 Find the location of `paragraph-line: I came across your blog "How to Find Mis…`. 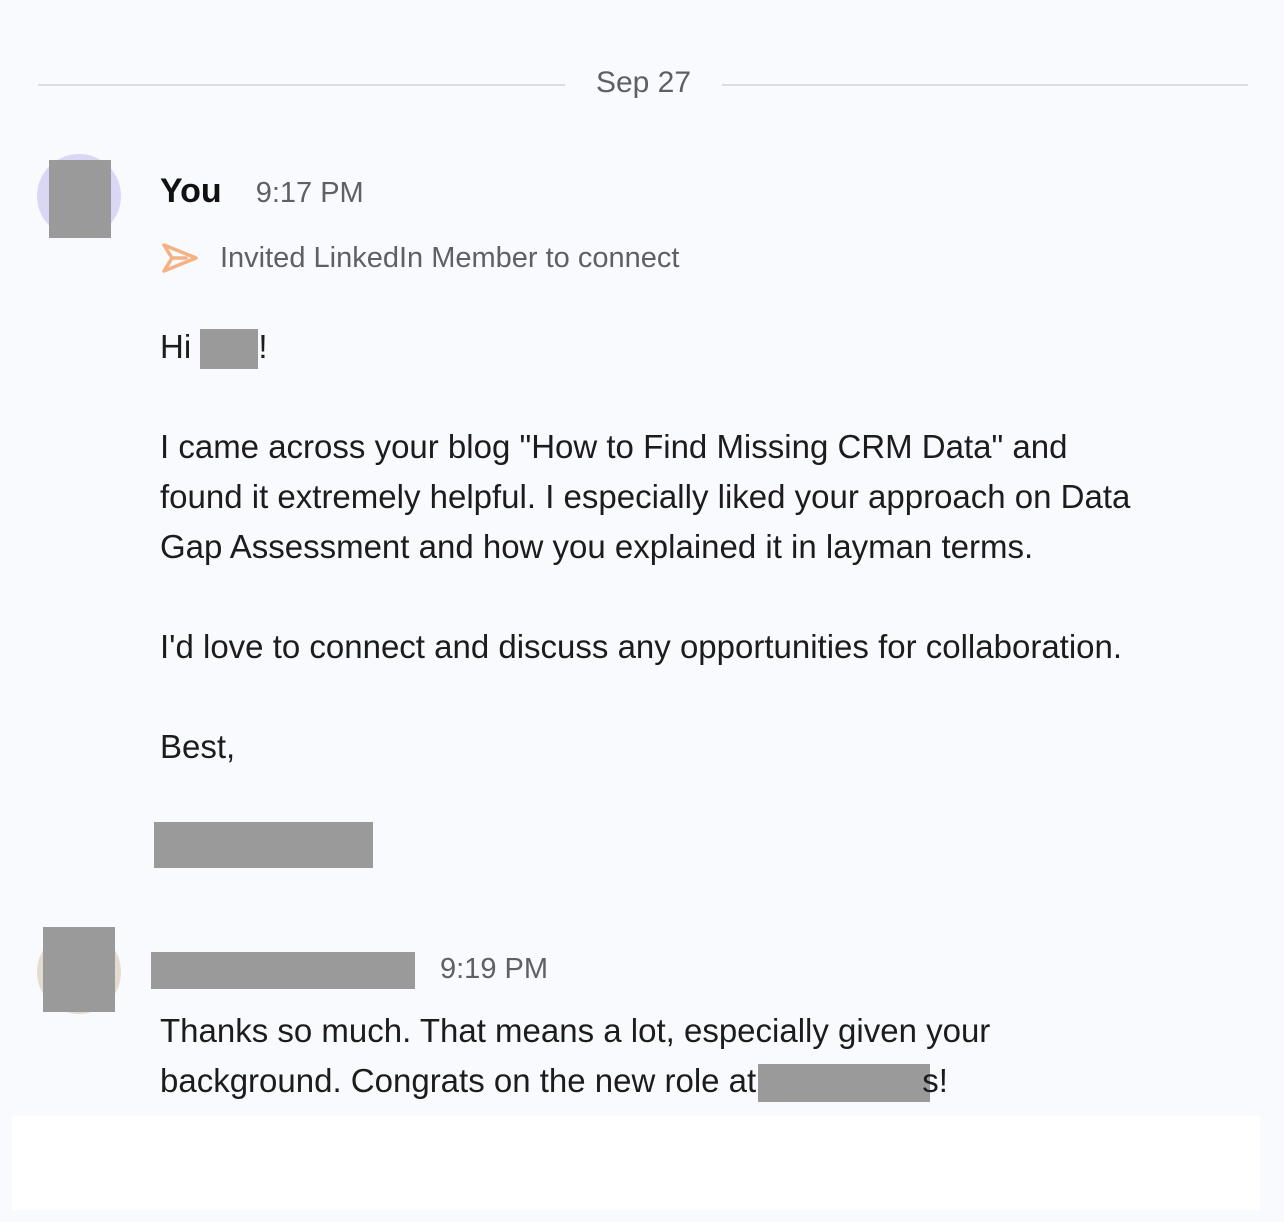

paragraph-line: I came across your blog "How to Find Mis… is located at coordinates (614, 446).